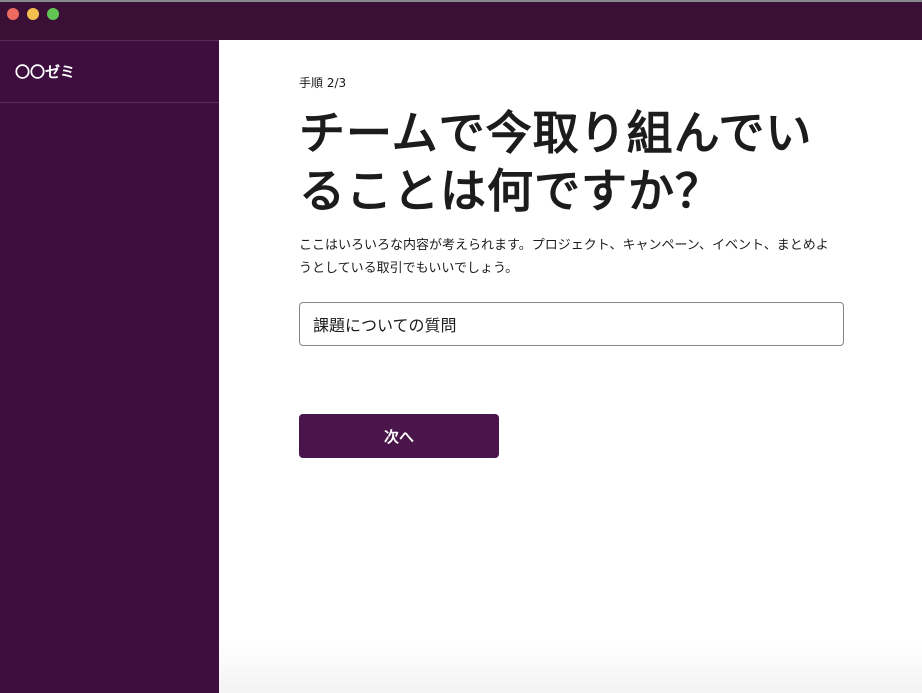 This screenshot has height=693, width=922. Describe the element at coordinates (109, 71) in the screenshot. I see `workspace-header: 〇〇ゼミ` at that location.